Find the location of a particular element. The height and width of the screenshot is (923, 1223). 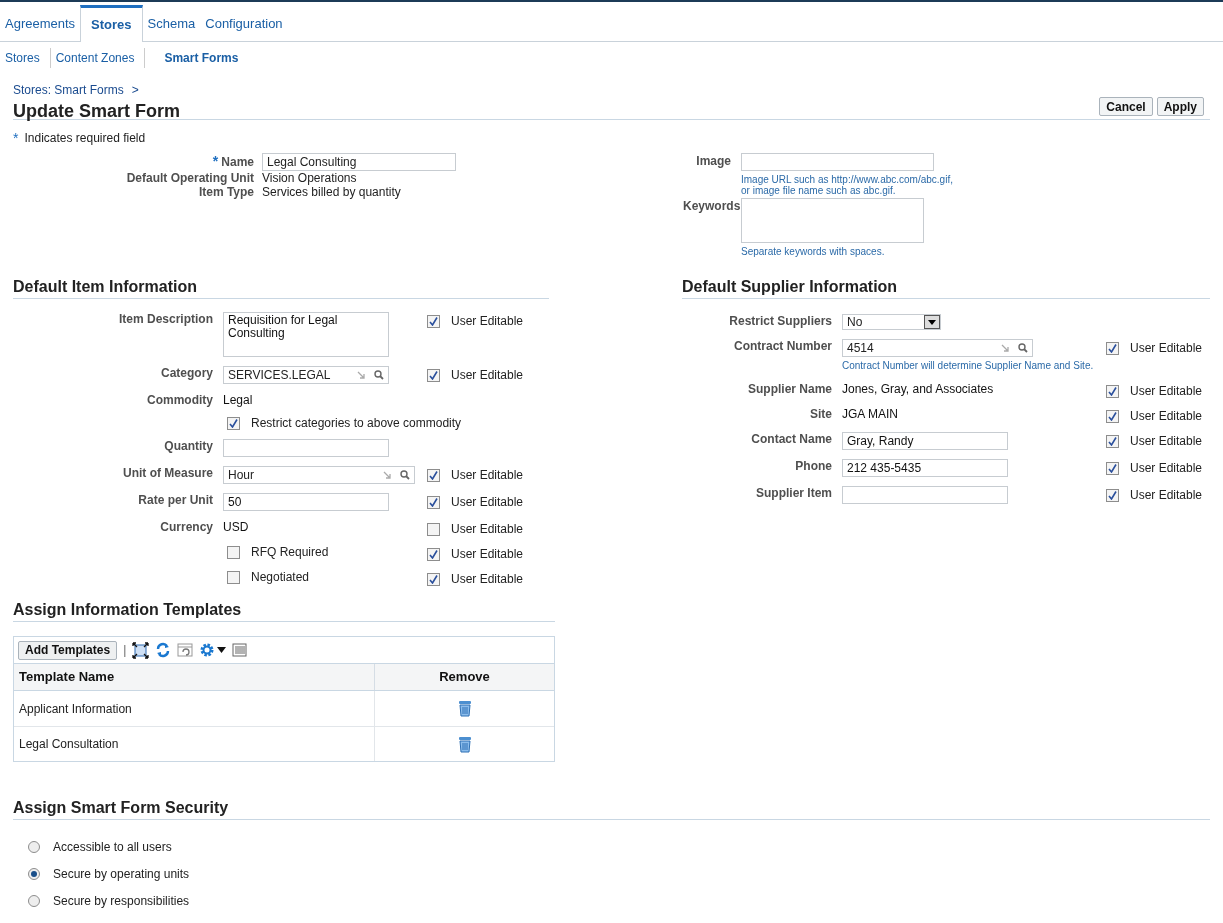

input-field: Legal Consulting is located at coordinates (359, 162).